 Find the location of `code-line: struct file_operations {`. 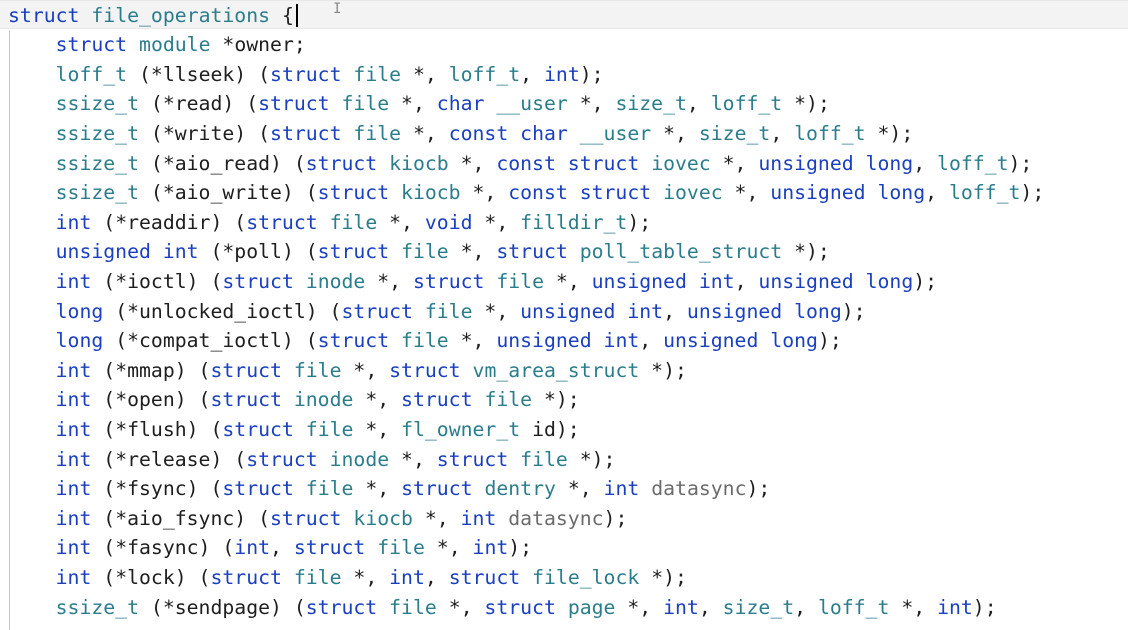

code-line: struct file_operations { is located at coordinates (151, 15).